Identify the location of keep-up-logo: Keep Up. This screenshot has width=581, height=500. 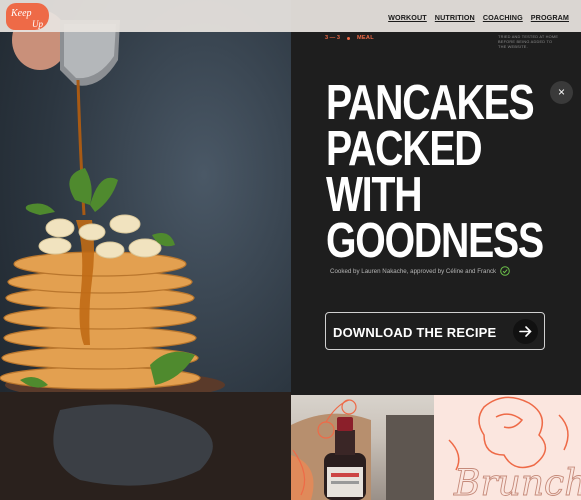
(27, 16).